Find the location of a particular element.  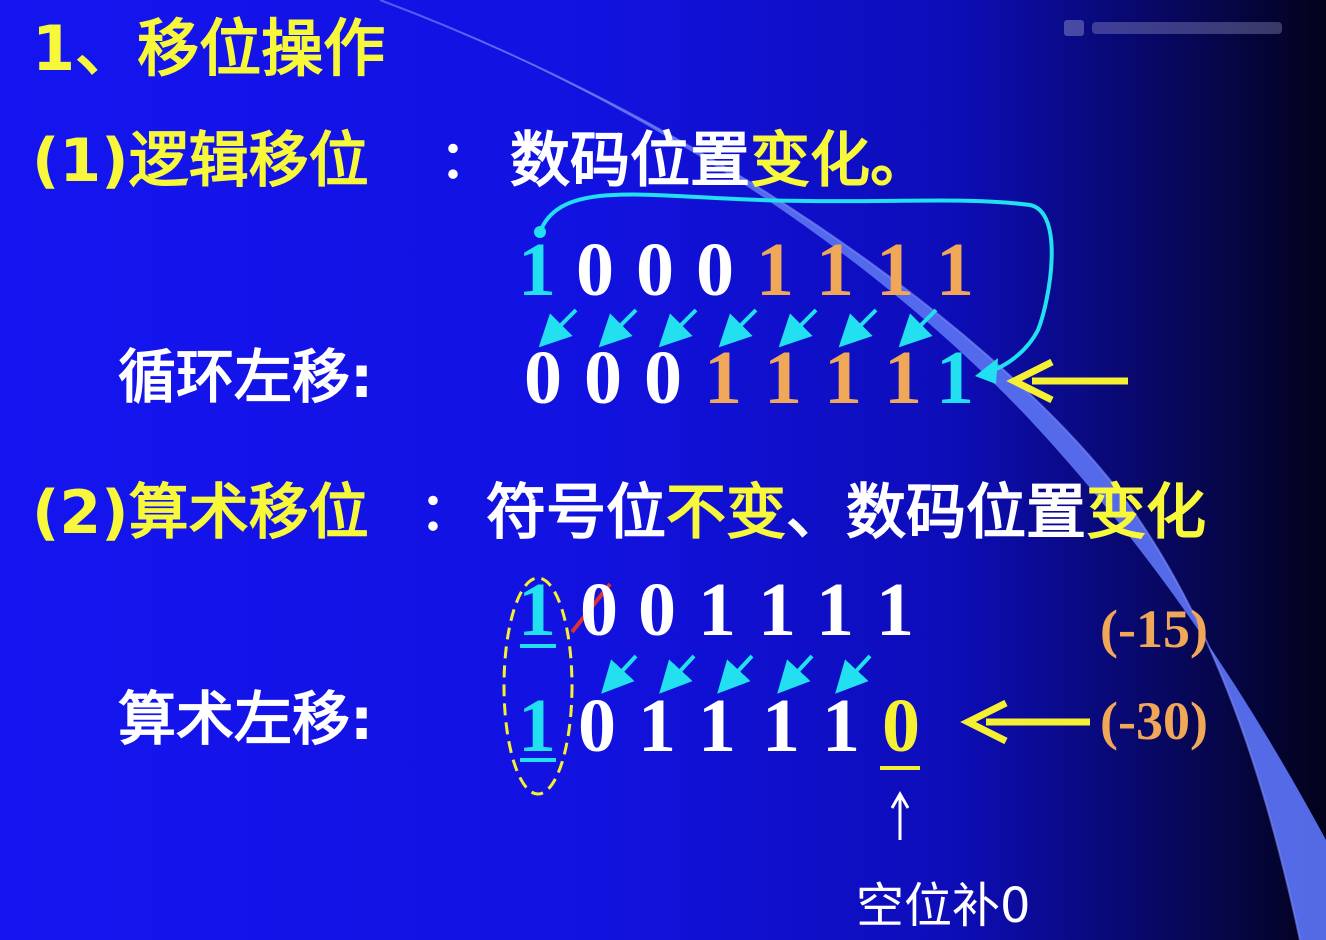

fill-zero-note: 空位补0 is located at coordinates (943, 906).